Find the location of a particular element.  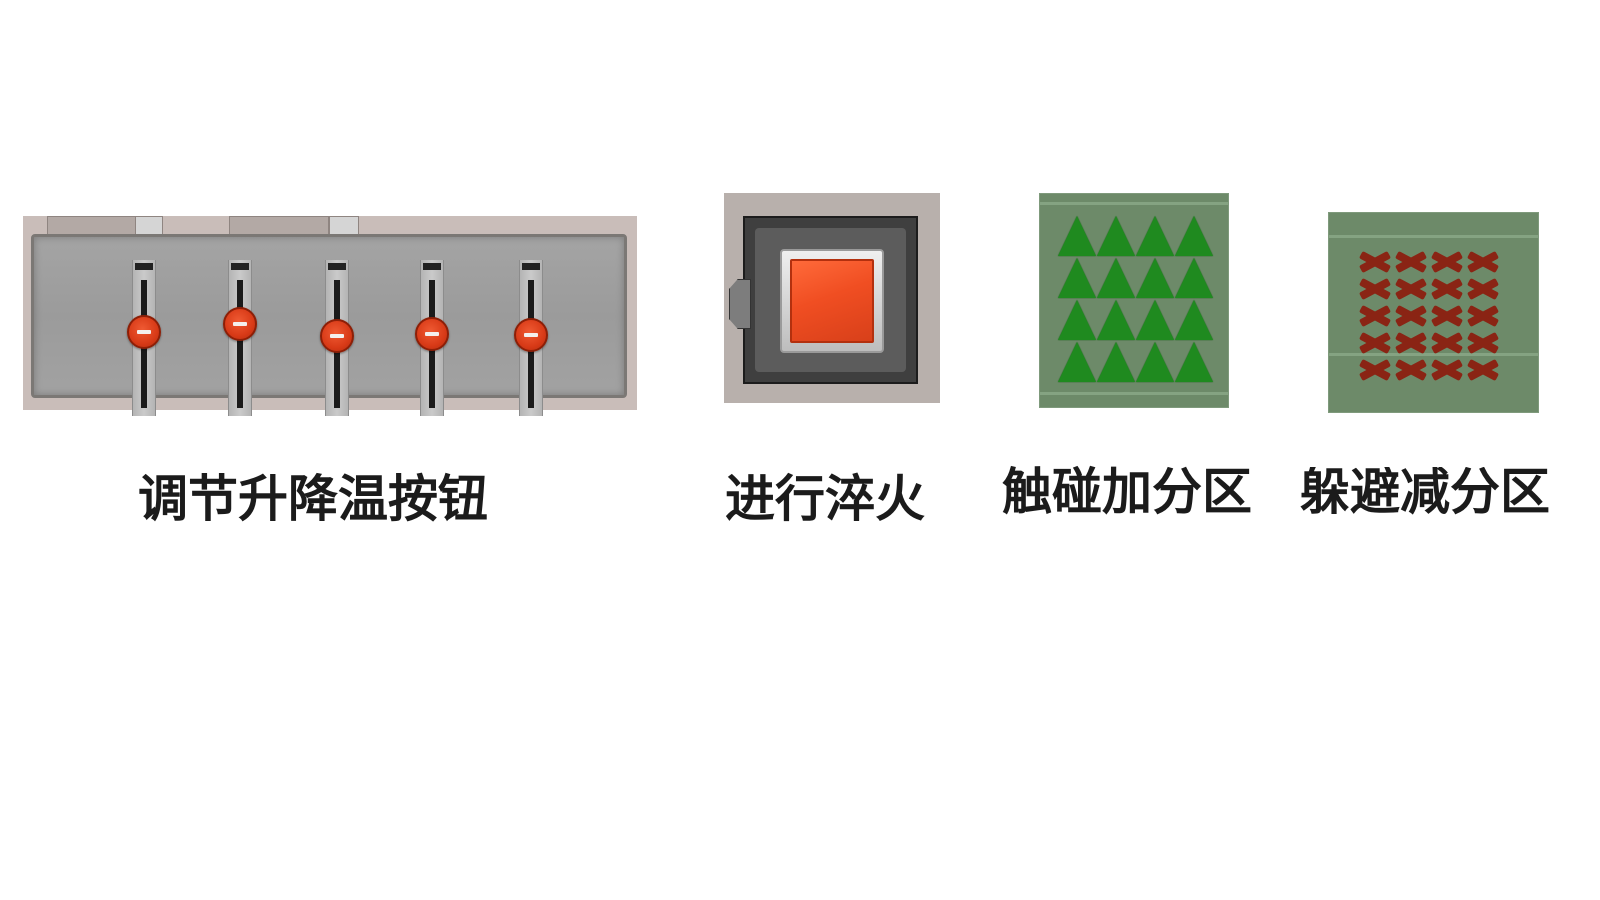

x-mark-grid is located at coordinates (1429, 316).